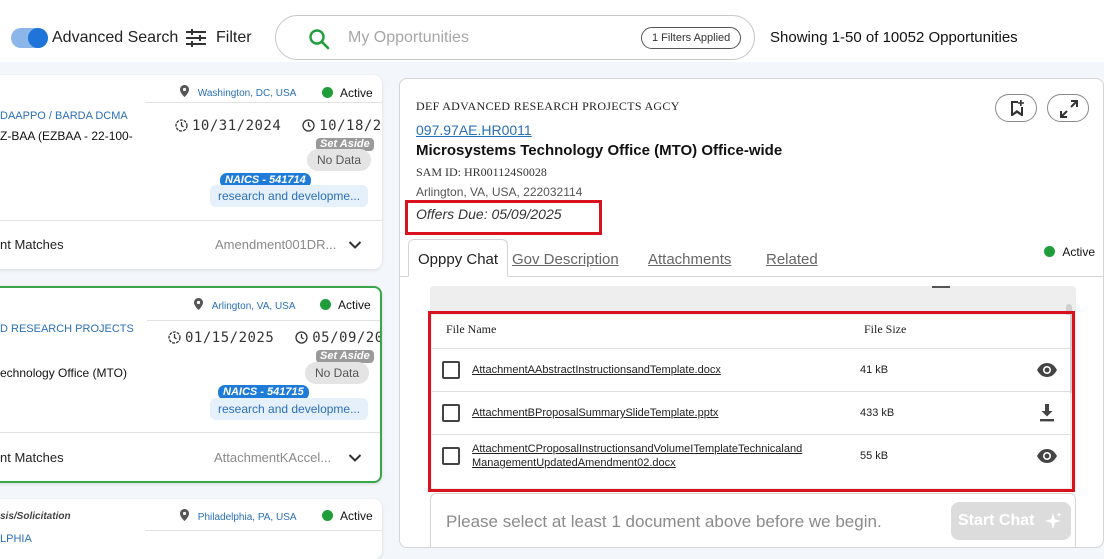  What do you see at coordinates (253, 306) in the screenshot?
I see `card-location-text: Arlington, VA, USA` at bounding box center [253, 306].